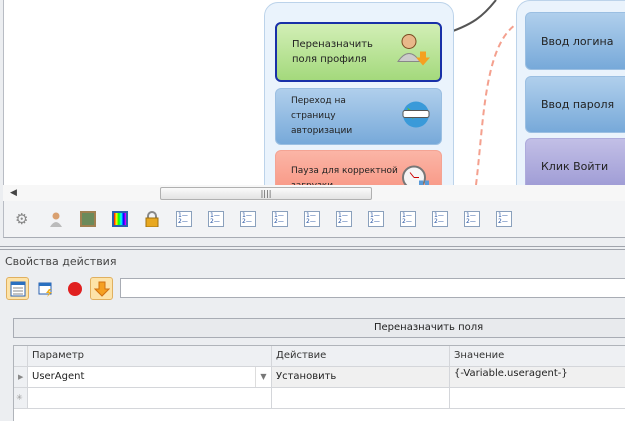  Describe the element at coordinates (361, 356) in the screenshot. I see `column-header-action: Действие` at that location.